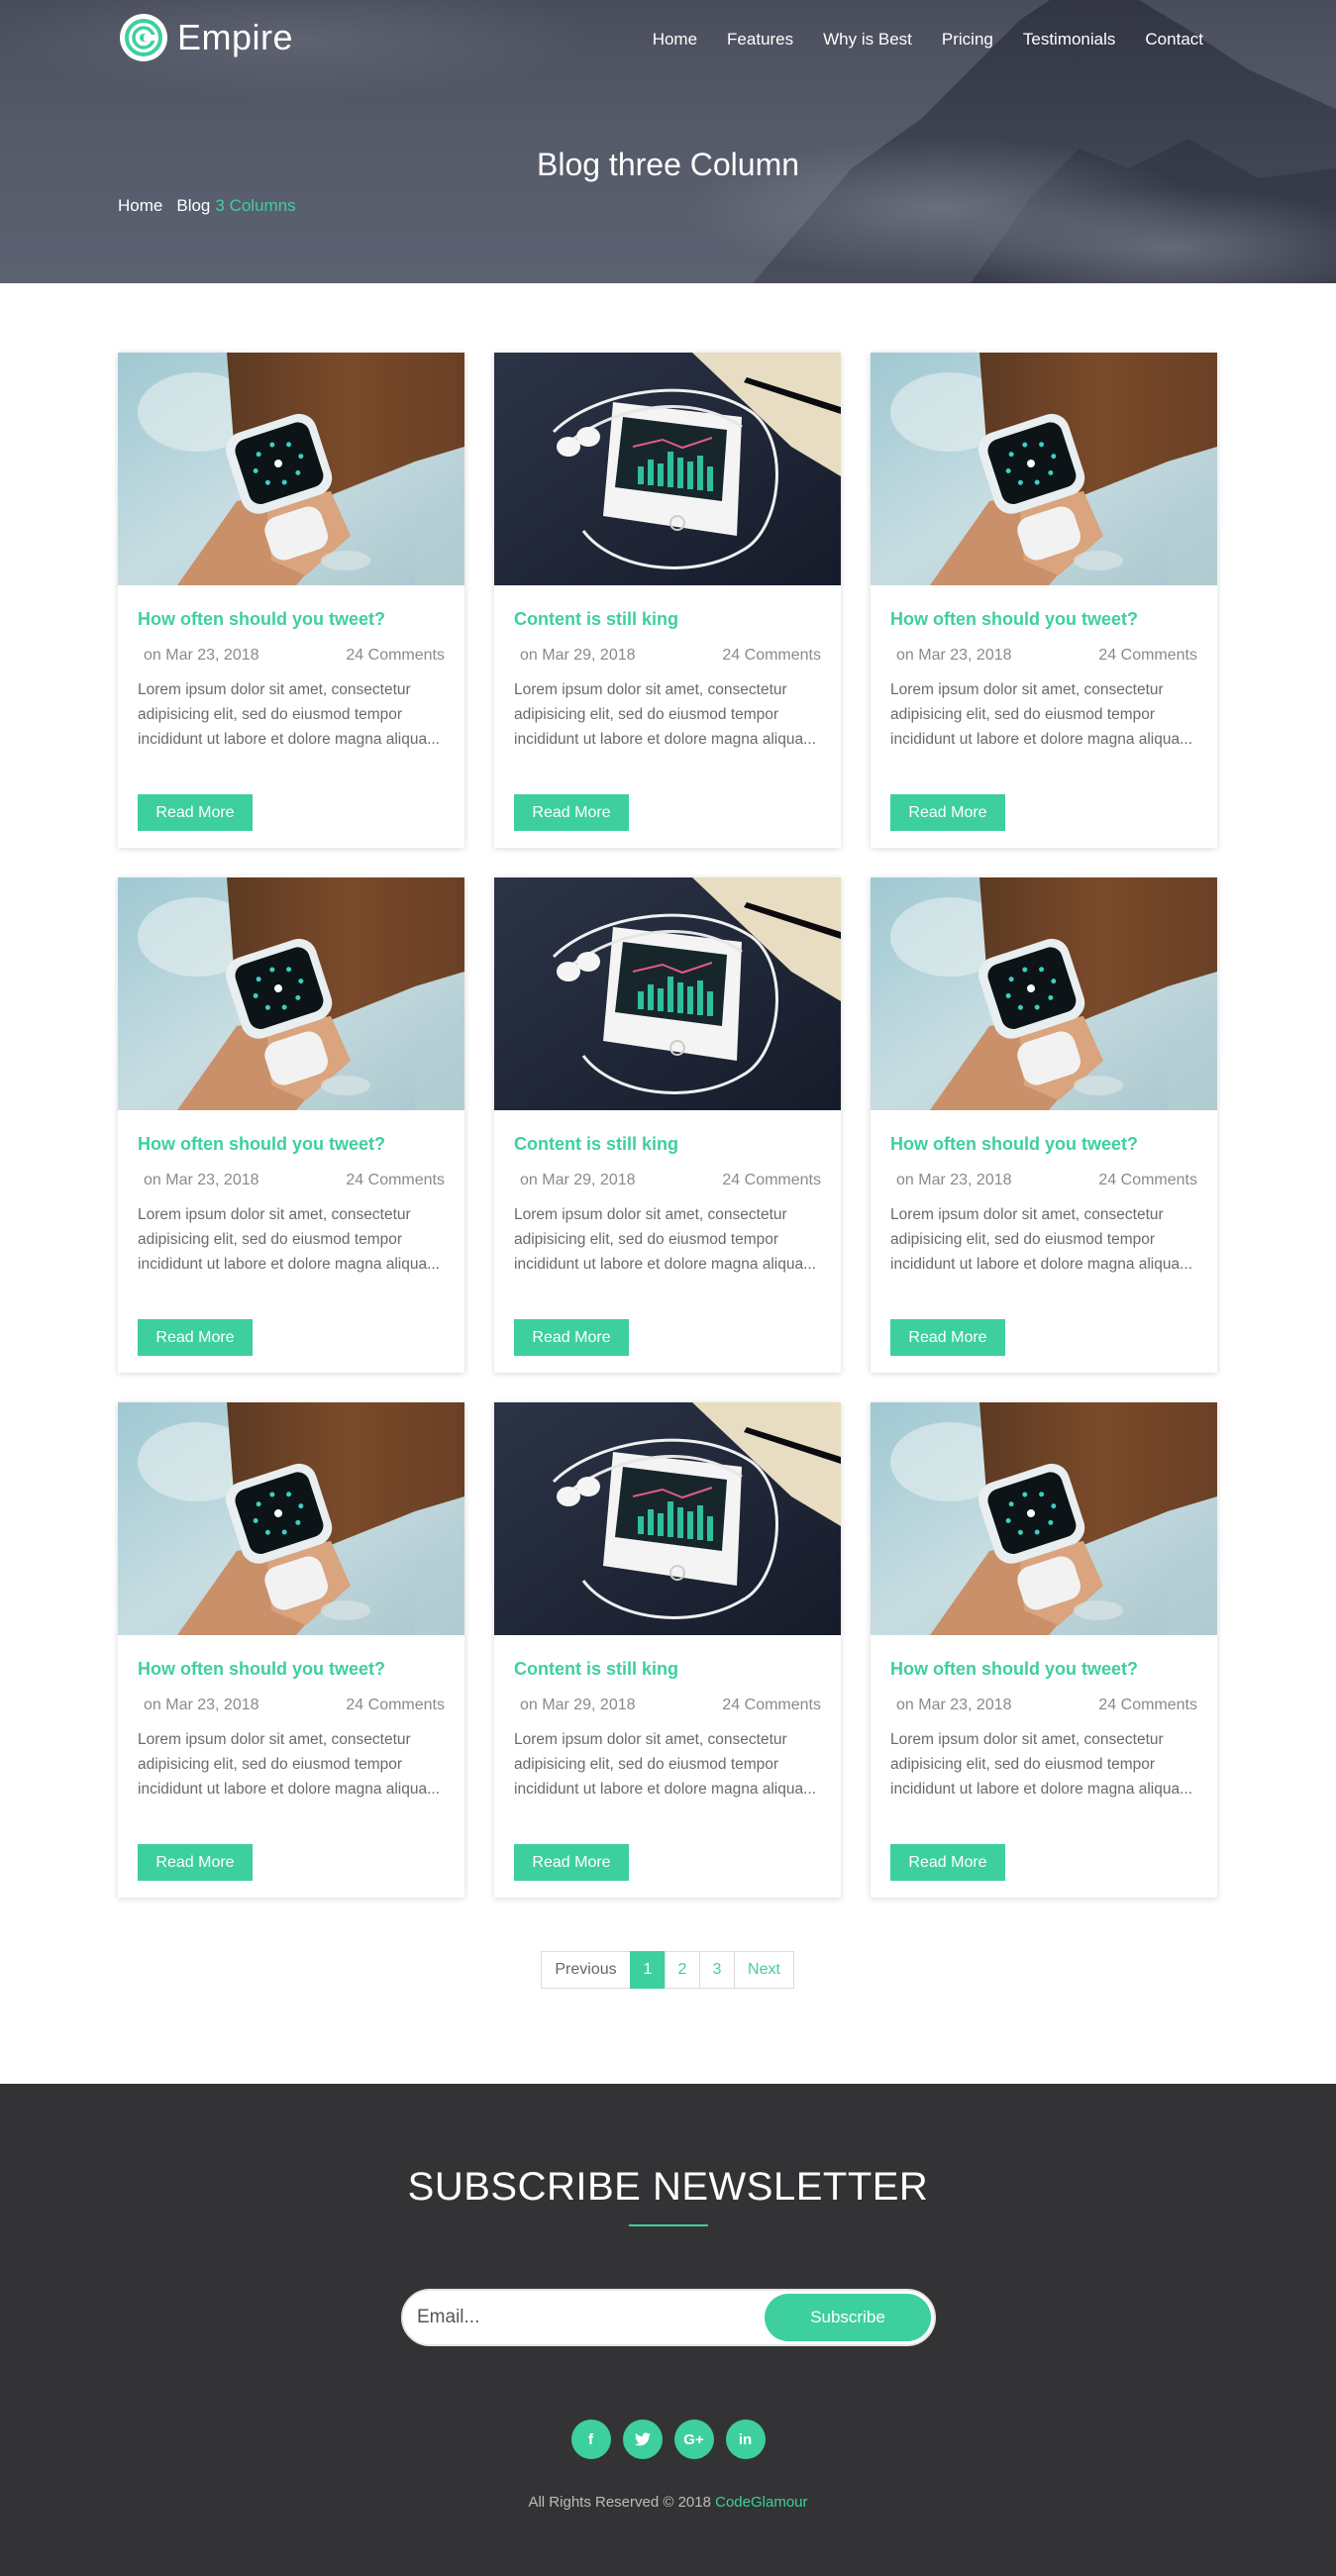 The image size is (1336, 2576). What do you see at coordinates (745, 2439) in the screenshot?
I see `linkedin-icon: in` at bounding box center [745, 2439].